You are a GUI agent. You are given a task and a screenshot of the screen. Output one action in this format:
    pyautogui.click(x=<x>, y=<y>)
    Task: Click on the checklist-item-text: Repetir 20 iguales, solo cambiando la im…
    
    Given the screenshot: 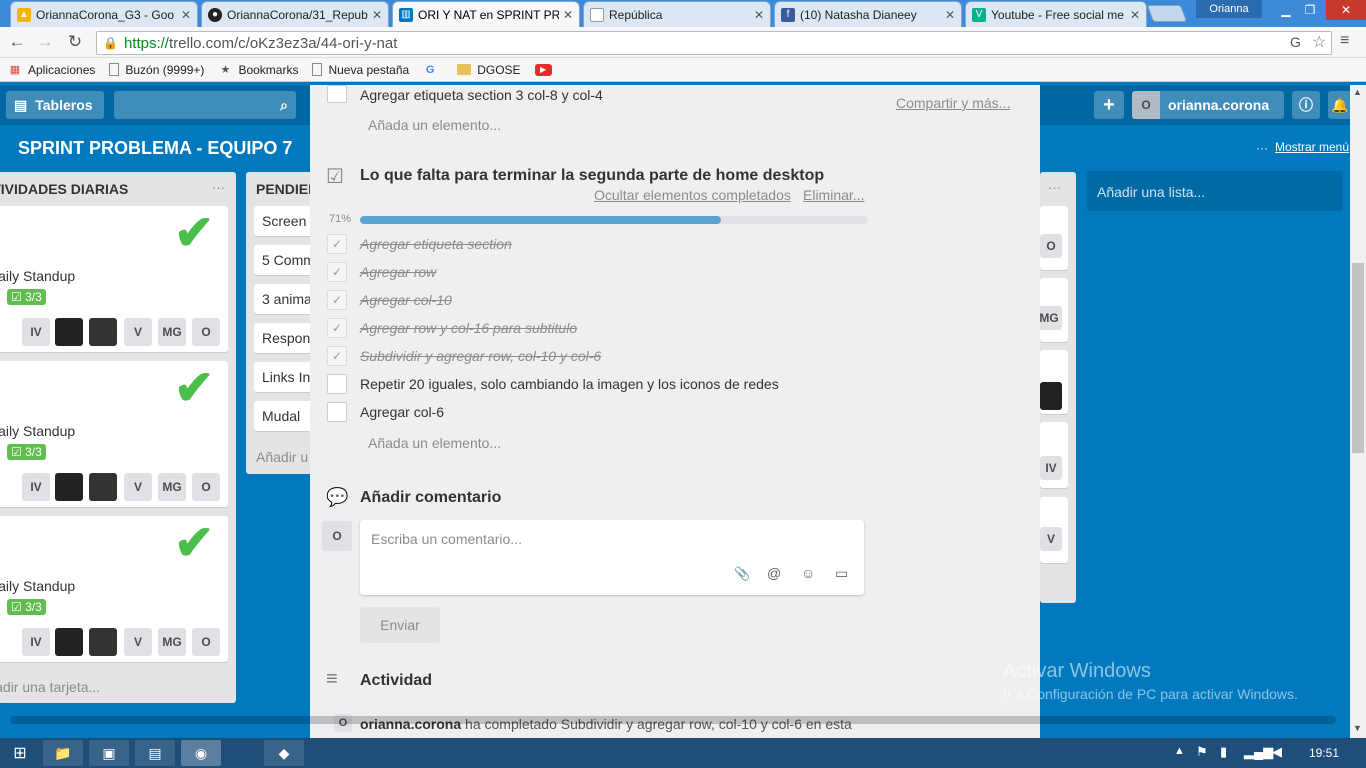 What is the action you would take?
    pyautogui.click(x=569, y=384)
    